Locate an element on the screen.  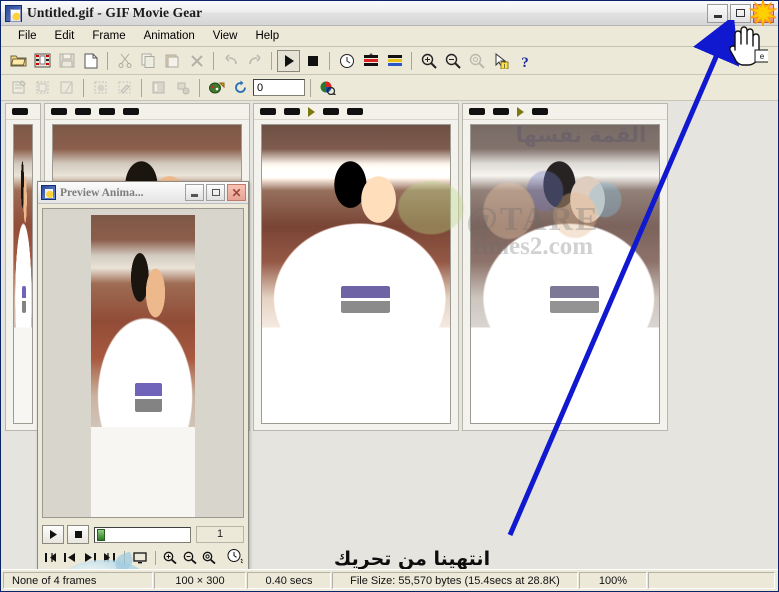
preview-canvas is located at coordinates (143, 363).